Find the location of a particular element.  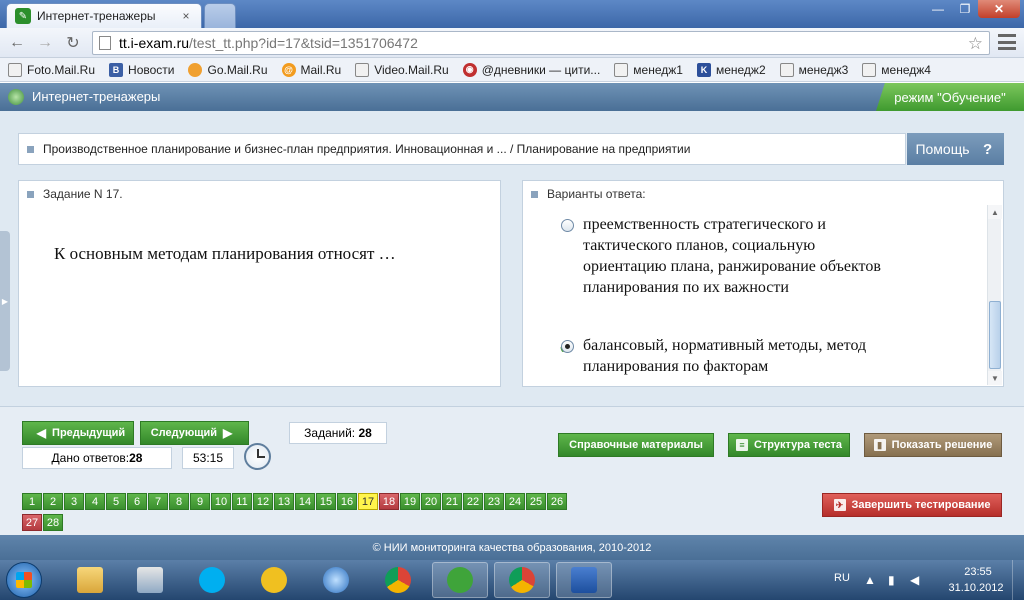

taskbar-chrome-active is located at coordinates (522, 580).